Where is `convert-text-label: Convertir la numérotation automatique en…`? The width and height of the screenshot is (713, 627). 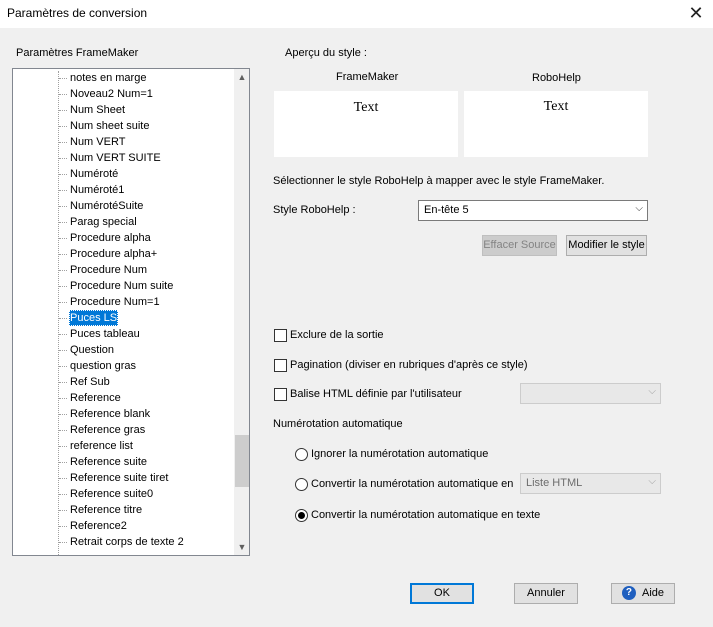
convert-text-label: Convertir la numérotation automatique en… is located at coordinates (426, 515).